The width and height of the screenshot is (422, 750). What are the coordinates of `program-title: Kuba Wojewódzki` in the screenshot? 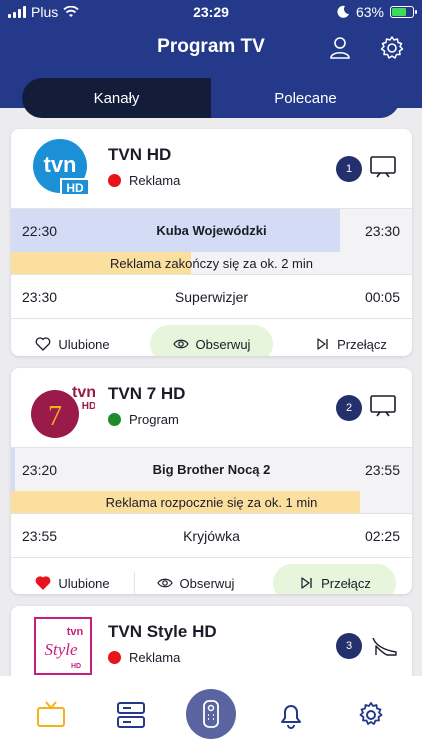 It's located at (211, 230).